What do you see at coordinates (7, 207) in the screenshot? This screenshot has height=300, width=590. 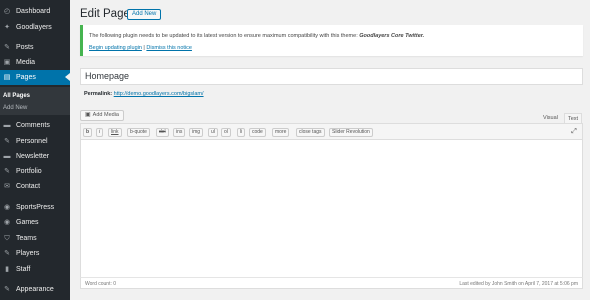 I see `sportspress-icon: ◉` at bounding box center [7, 207].